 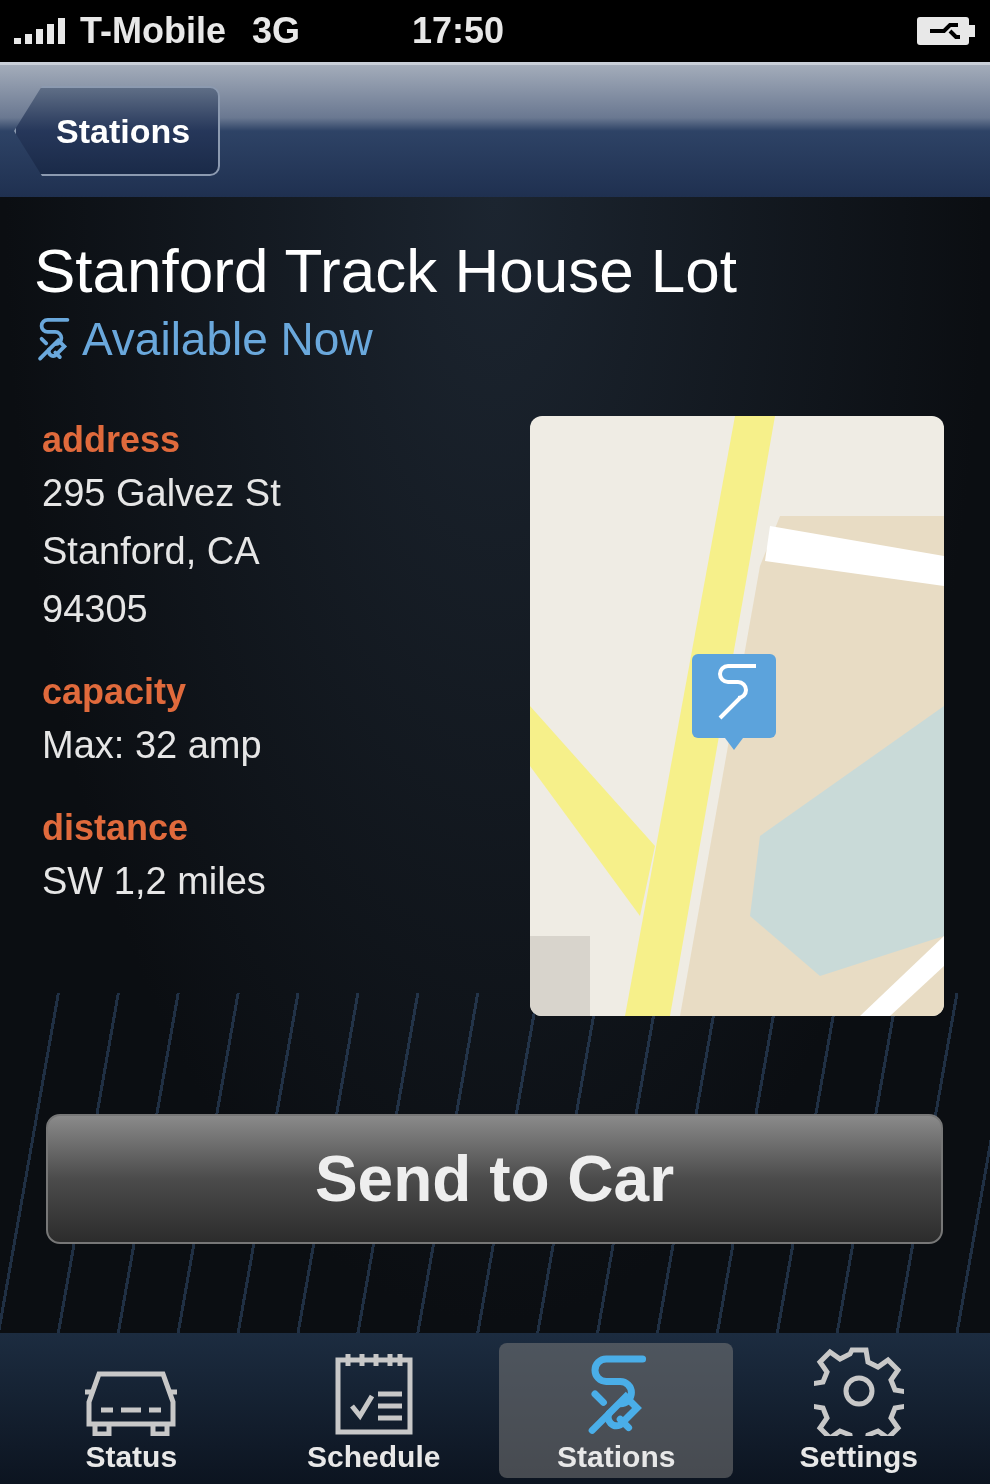 I want to click on station-name: Stanford Track House Lot, so click(x=386, y=270).